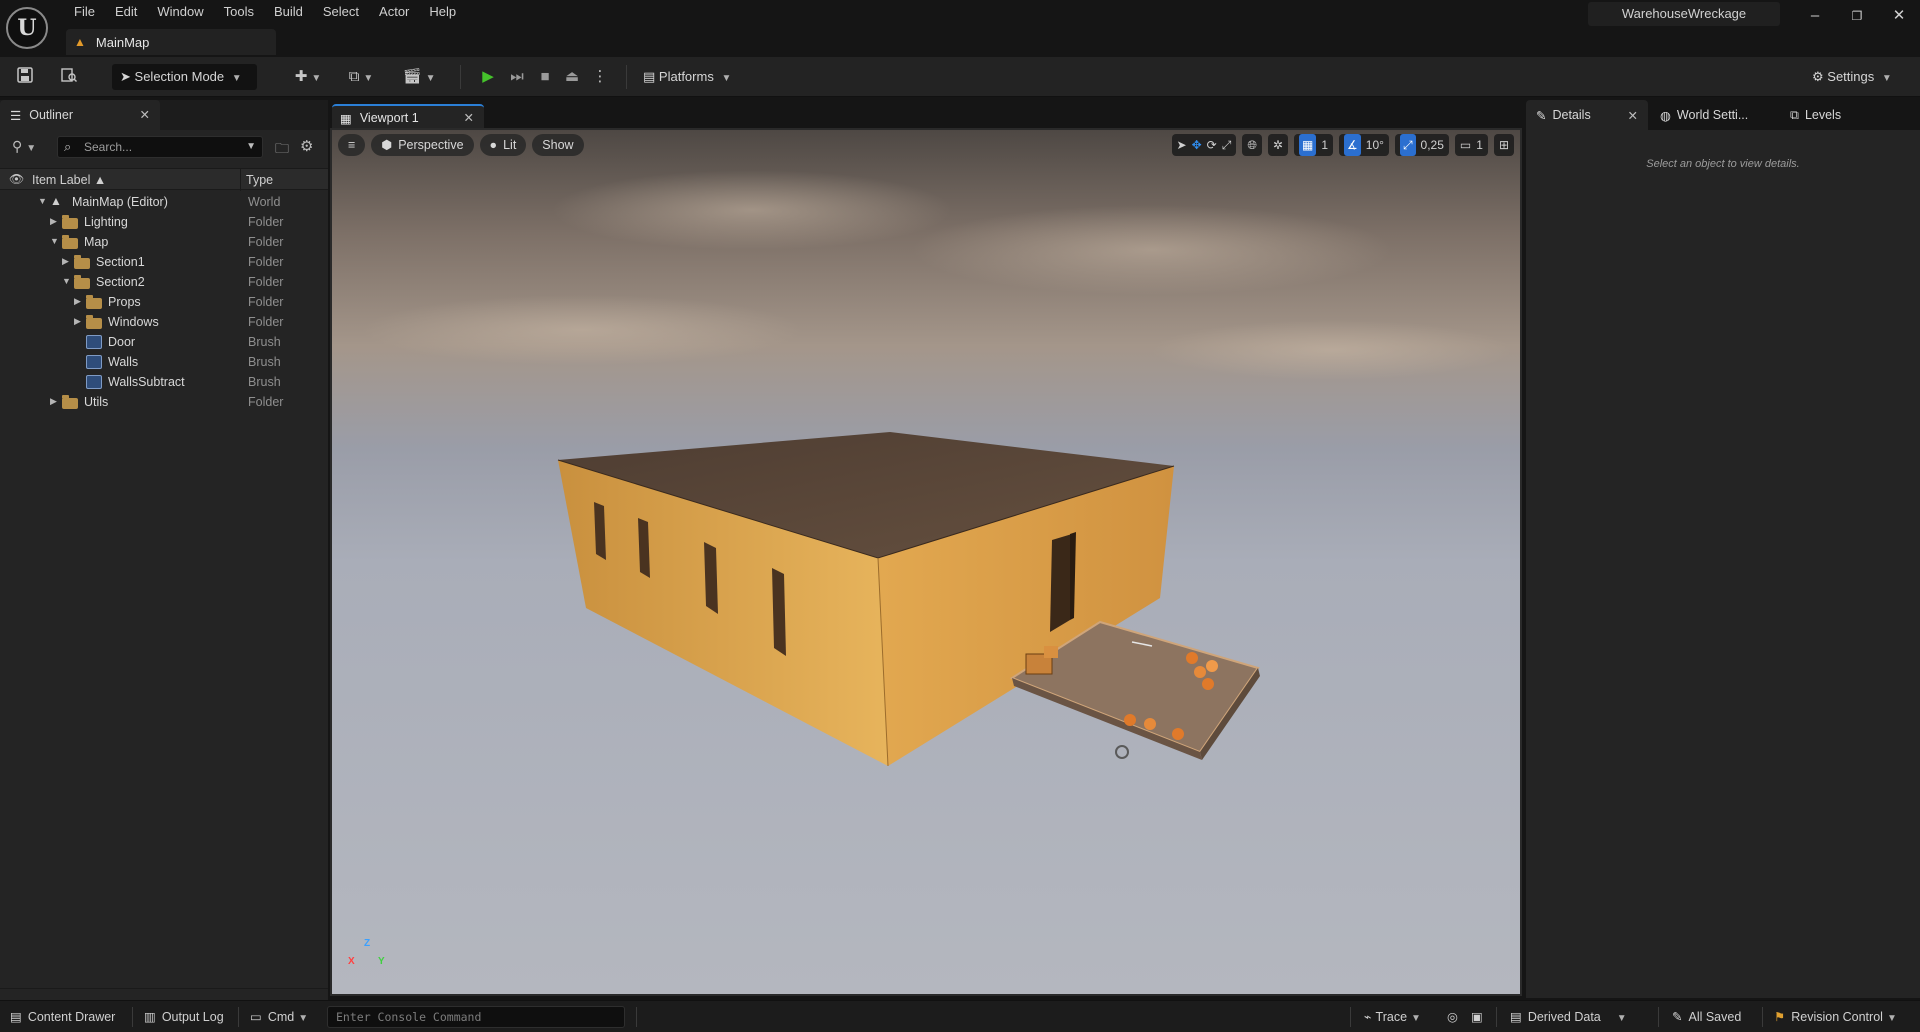 The height and width of the screenshot is (1032, 1920). What do you see at coordinates (164, 362) in the screenshot?
I see `outliner-row: Walls Brush` at bounding box center [164, 362].